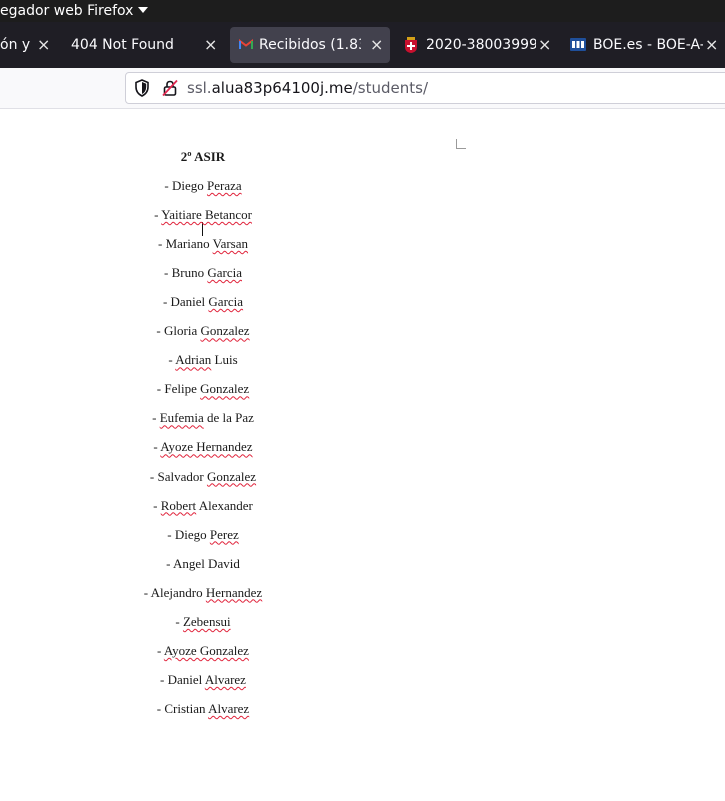 This screenshot has height=801, width=725. I want to click on student-list-item: - Alejandro Hernandez, so click(203, 592).